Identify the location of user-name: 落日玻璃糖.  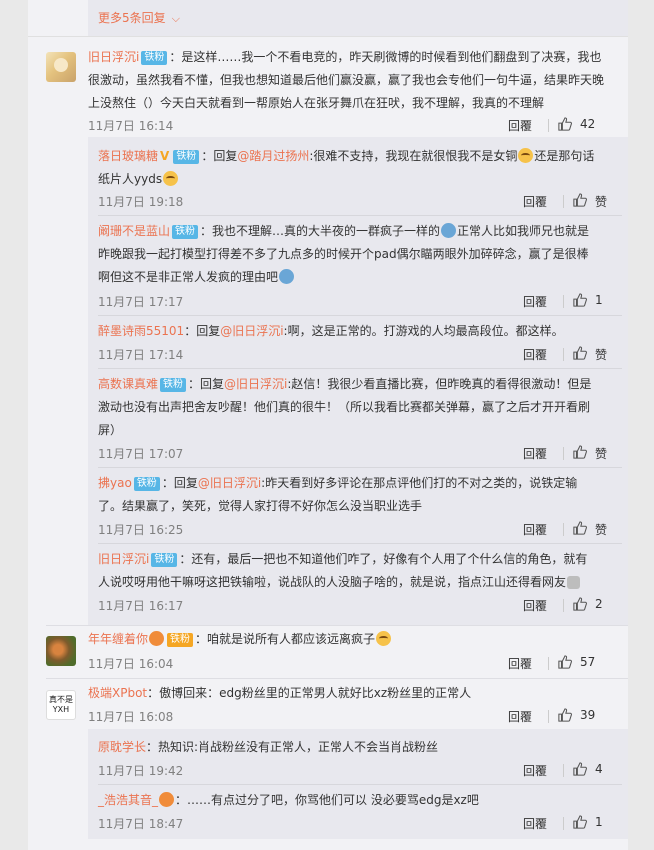
(128, 156).